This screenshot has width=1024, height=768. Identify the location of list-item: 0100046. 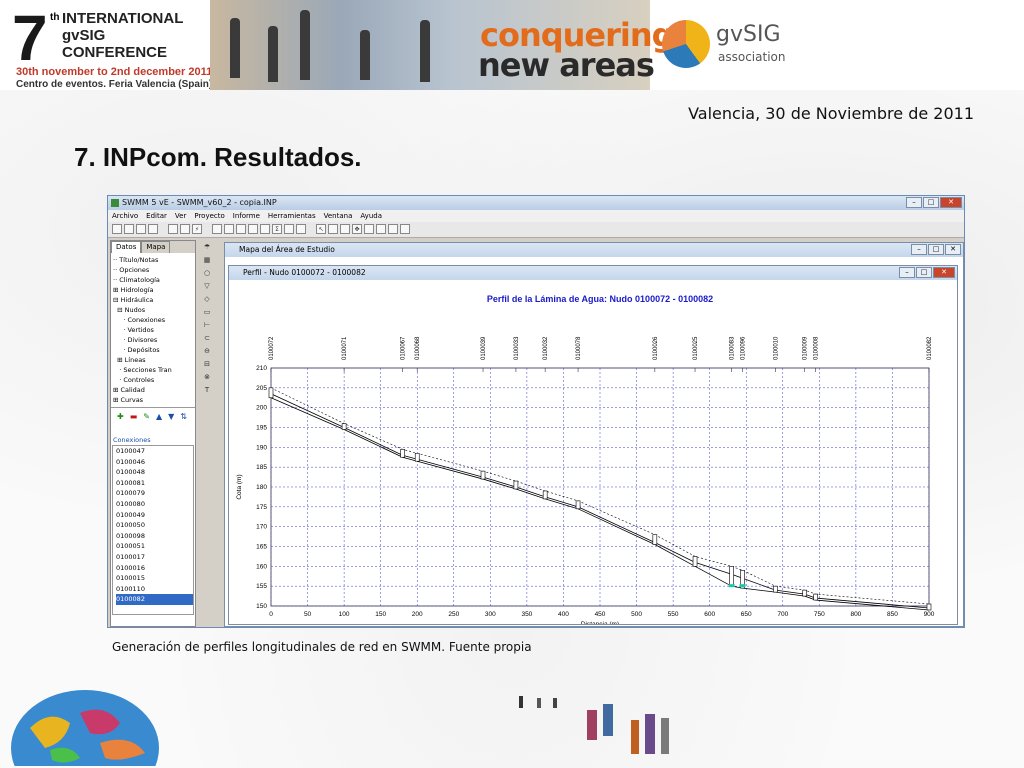
(154, 462).